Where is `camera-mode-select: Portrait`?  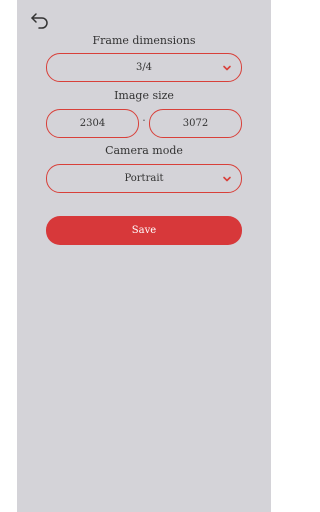
camera-mode-select: Portrait is located at coordinates (144, 178).